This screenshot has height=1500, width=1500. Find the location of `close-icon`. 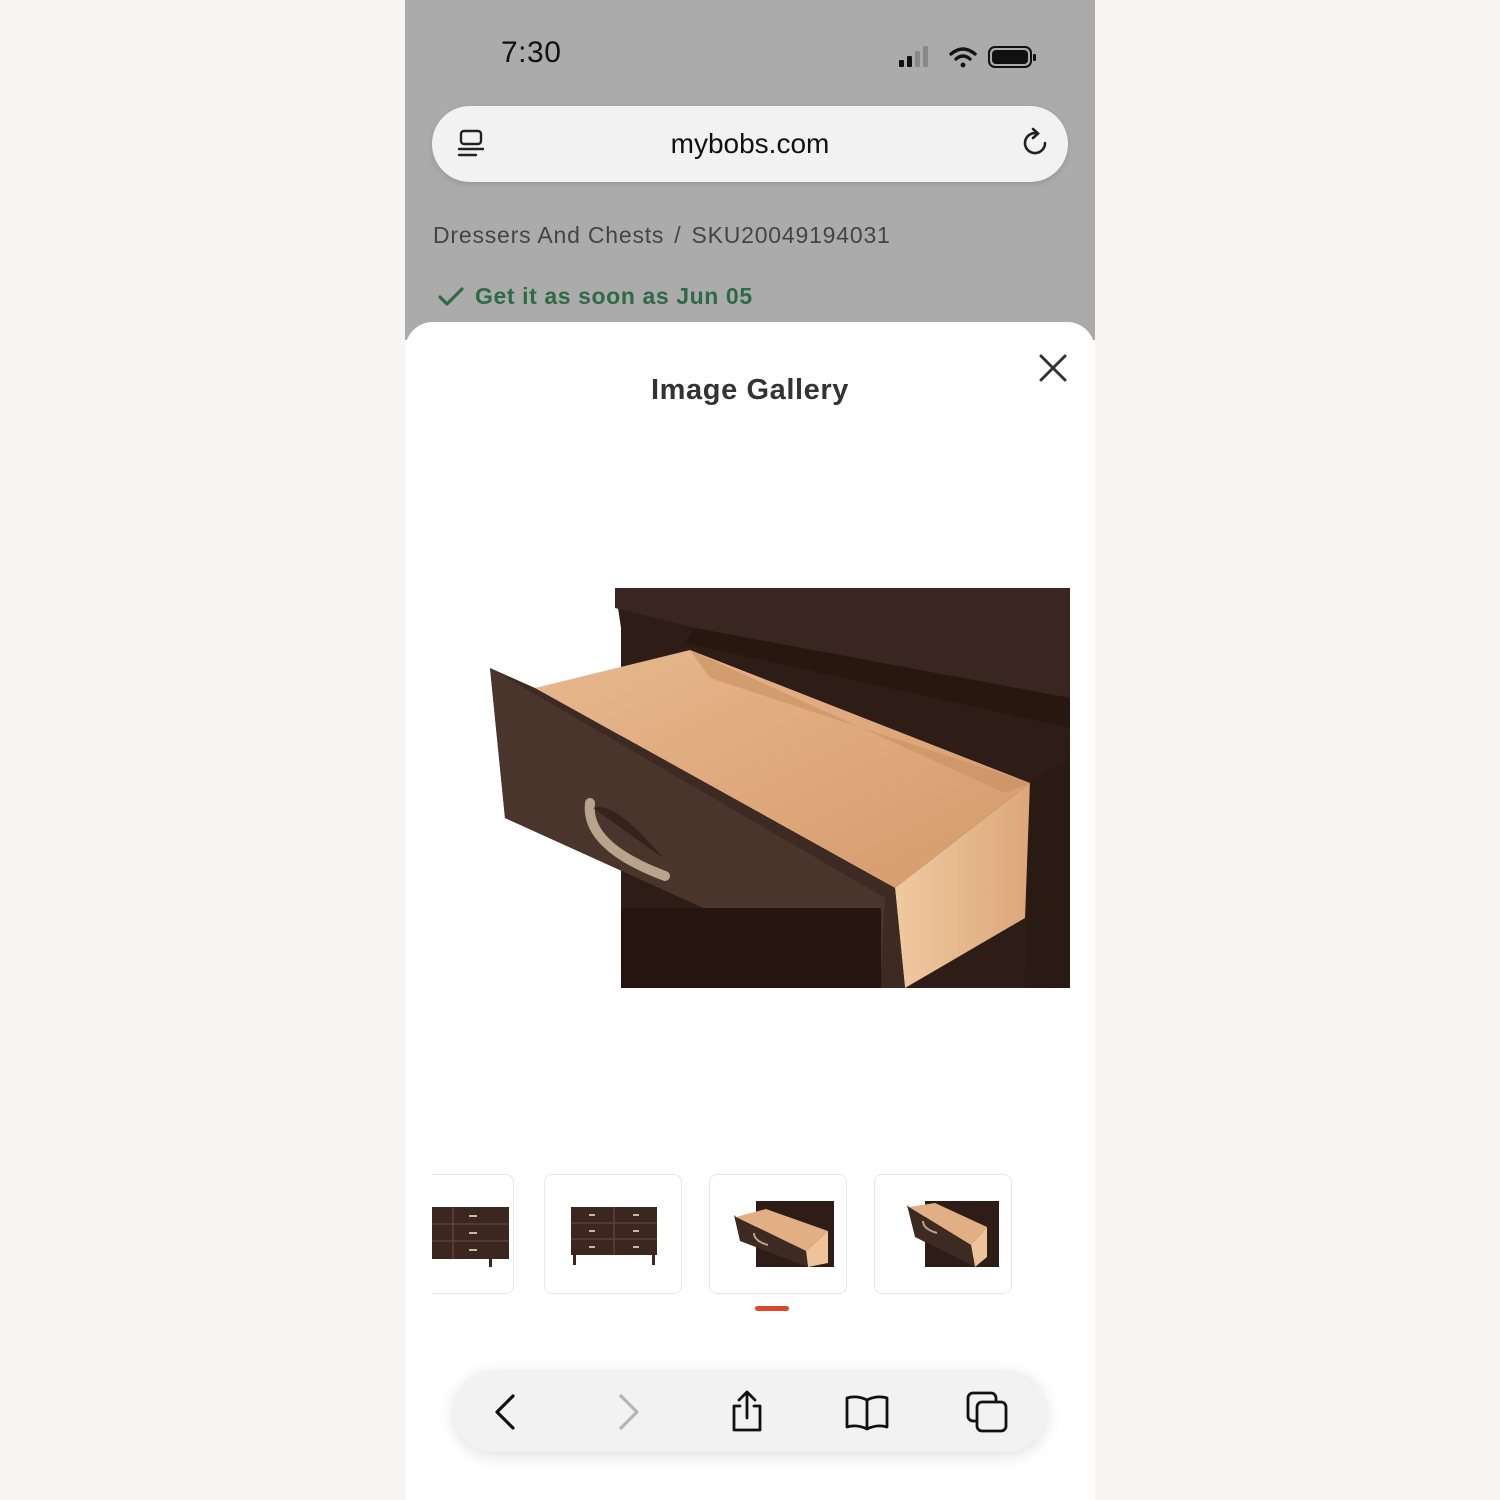

close-icon is located at coordinates (1053, 368).